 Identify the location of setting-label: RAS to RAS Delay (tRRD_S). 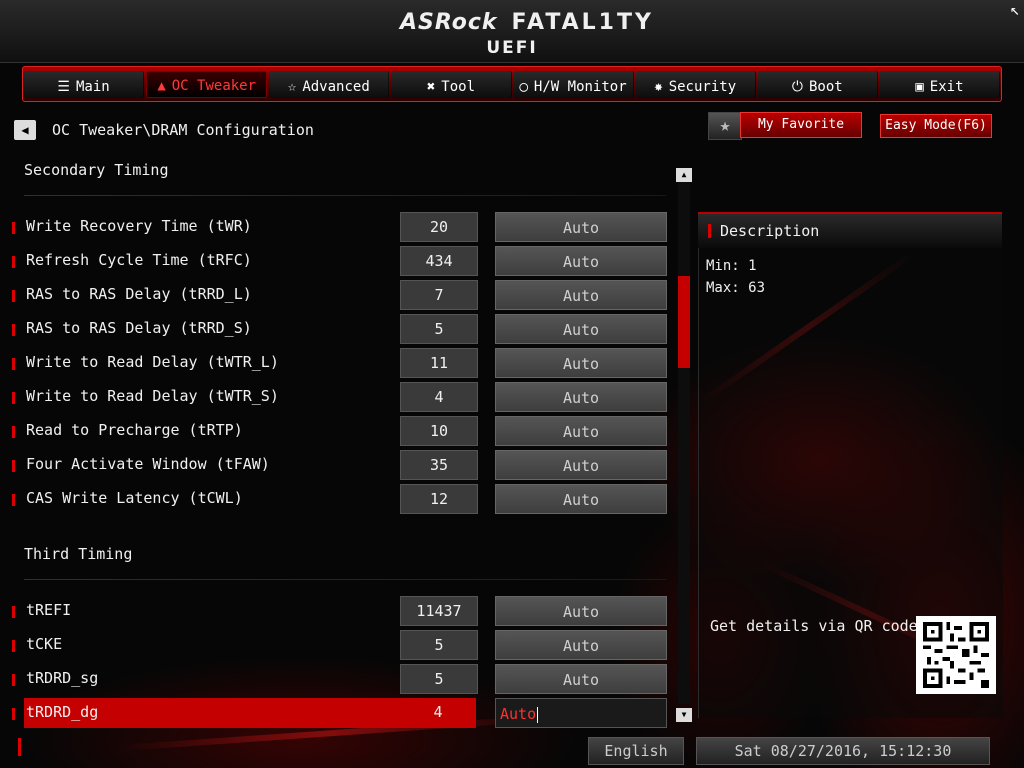
(139, 328).